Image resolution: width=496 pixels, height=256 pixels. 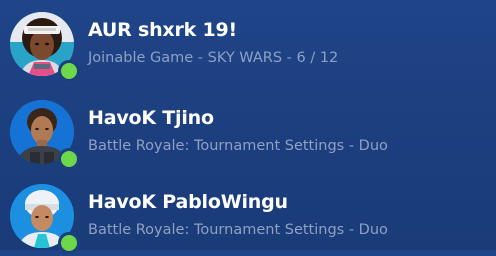 I want to click on friend-name: HavoK PabloWingu, so click(x=188, y=202).